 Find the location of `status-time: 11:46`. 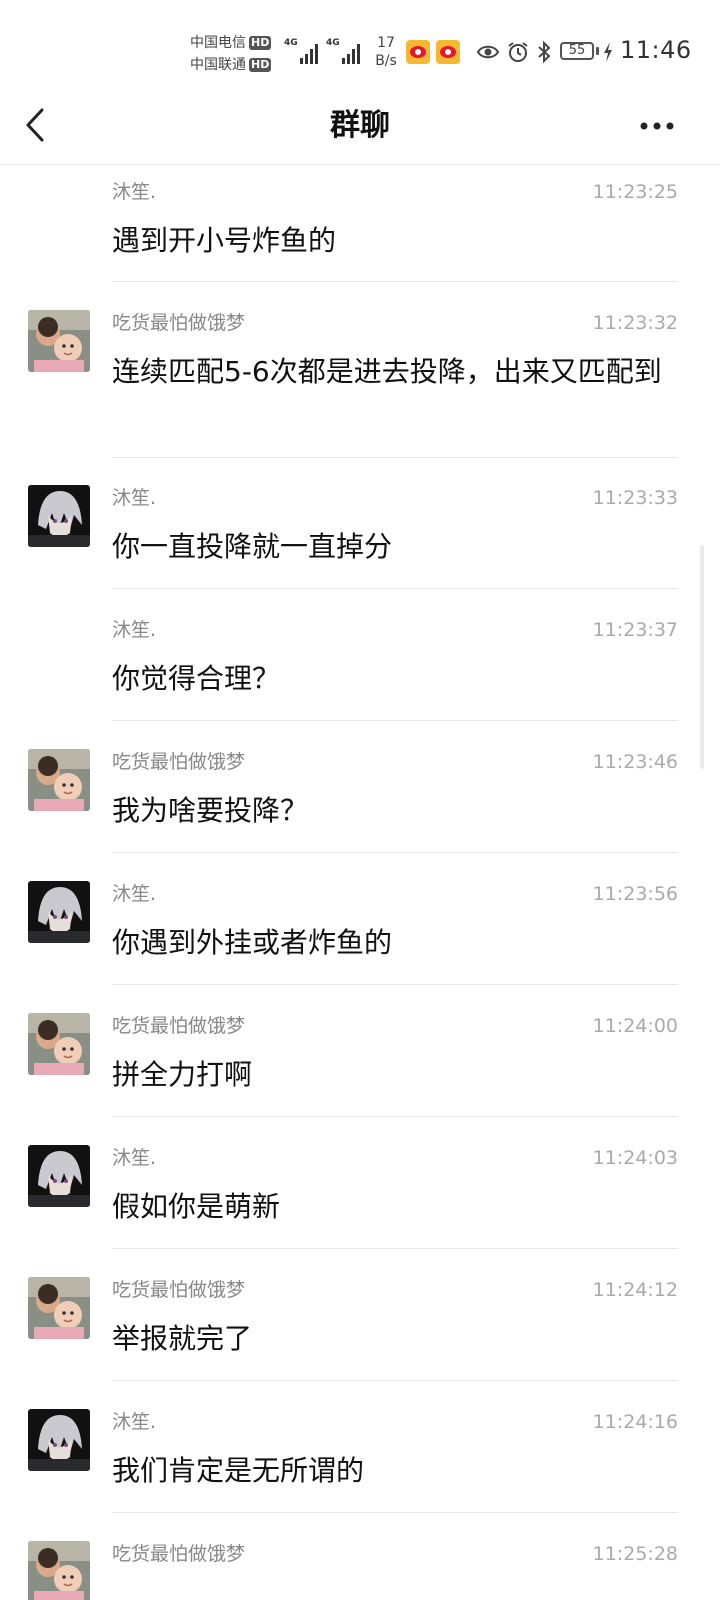

status-time: 11:46 is located at coordinates (656, 50).